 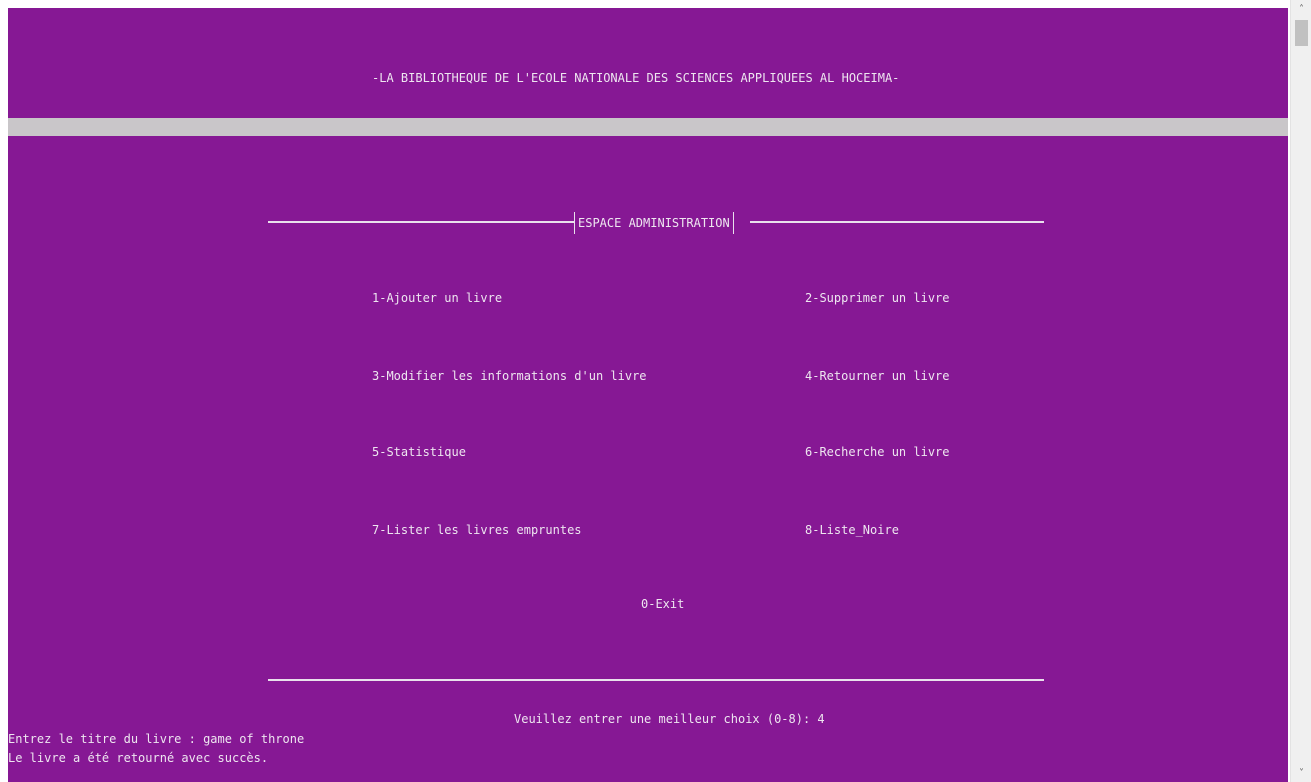 What do you see at coordinates (437, 298) in the screenshot?
I see `menu-item-add-book: 1-Ajouter un livre` at bounding box center [437, 298].